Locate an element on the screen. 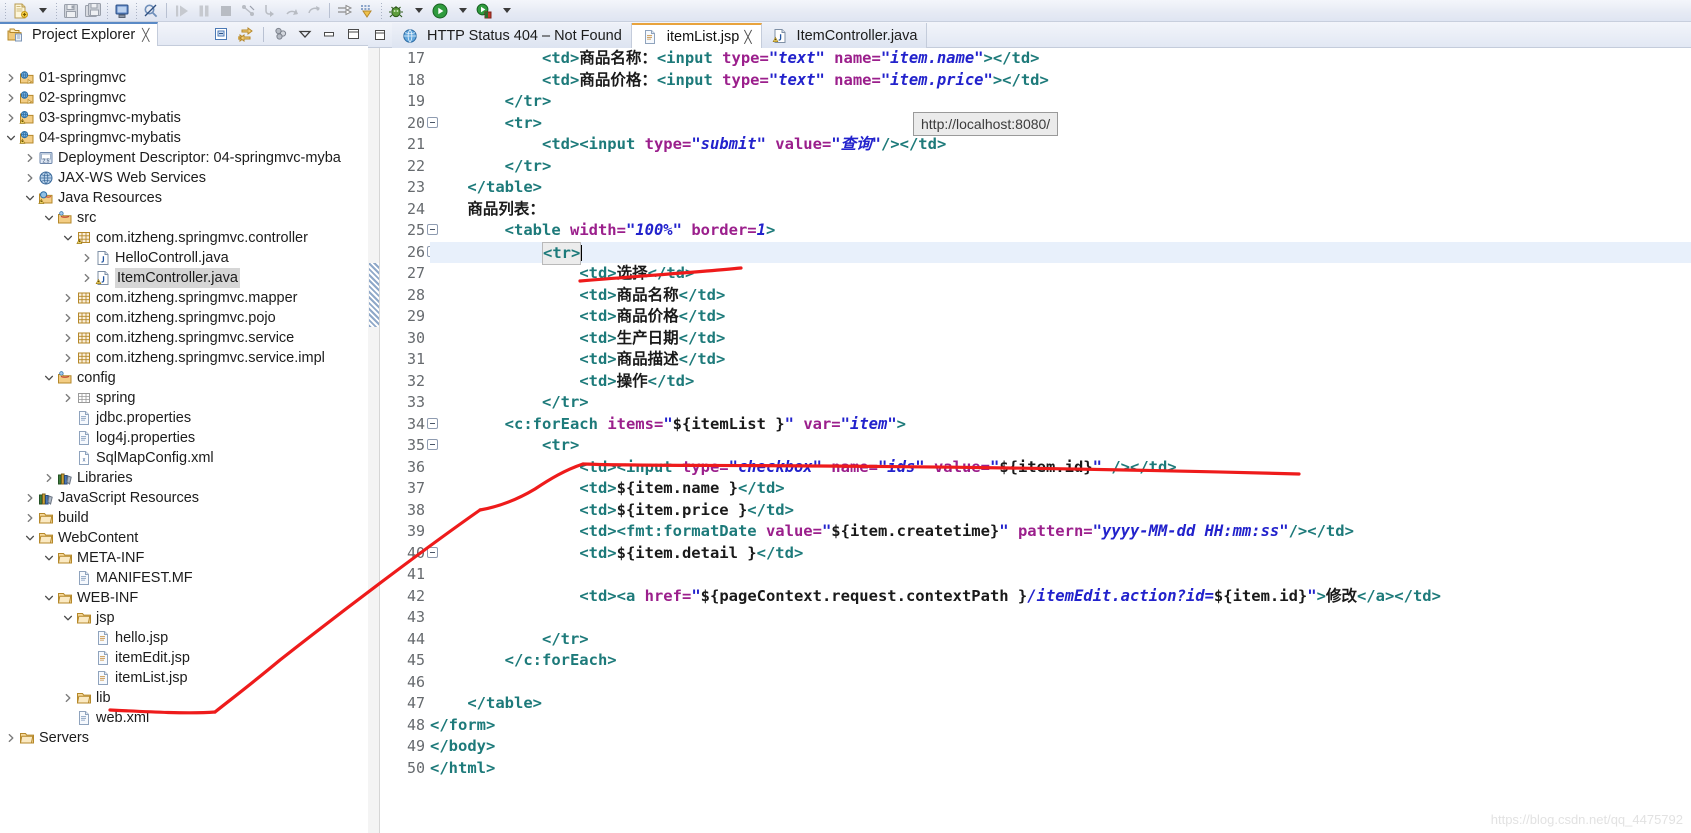  new-dropdown-arrow is located at coordinates (42, 11).